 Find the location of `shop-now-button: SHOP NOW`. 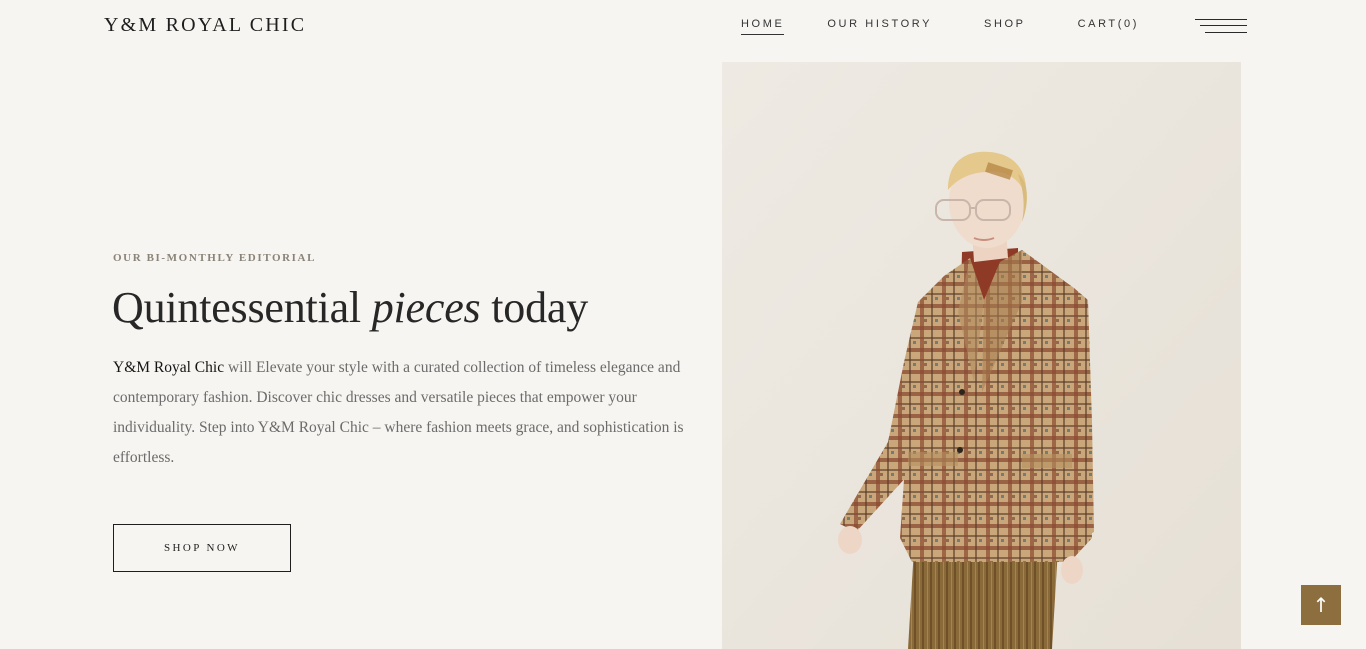

shop-now-button: SHOP NOW is located at coordinates (202, 548).